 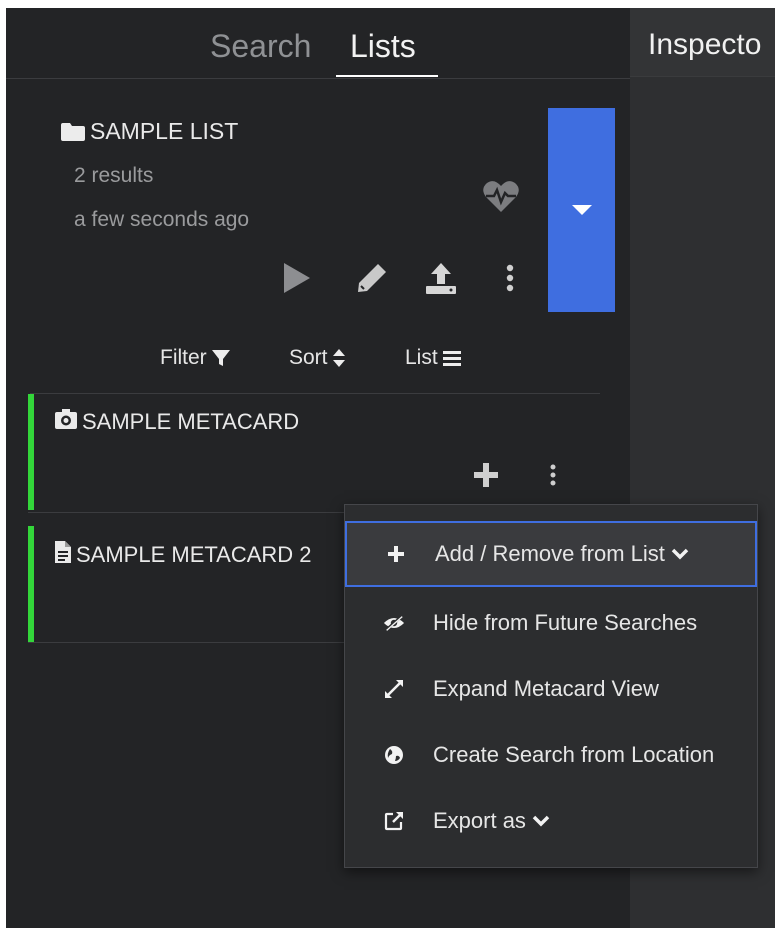 I want to click on menu-item-label: Export as, so click(x=491, y=821).